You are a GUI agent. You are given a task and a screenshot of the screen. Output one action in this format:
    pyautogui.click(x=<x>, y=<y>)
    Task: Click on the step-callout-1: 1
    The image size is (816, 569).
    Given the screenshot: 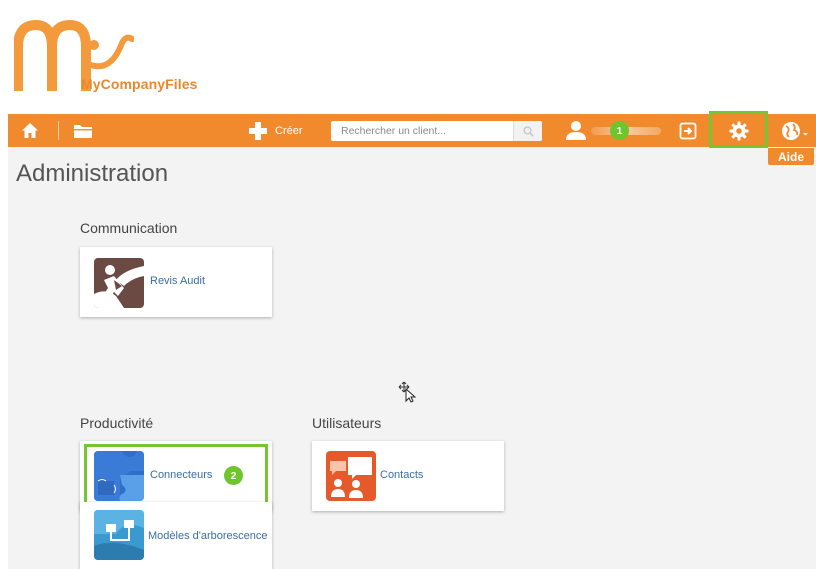 What is the action you would take?
    pyautogui.click(x=619, y=130)
    